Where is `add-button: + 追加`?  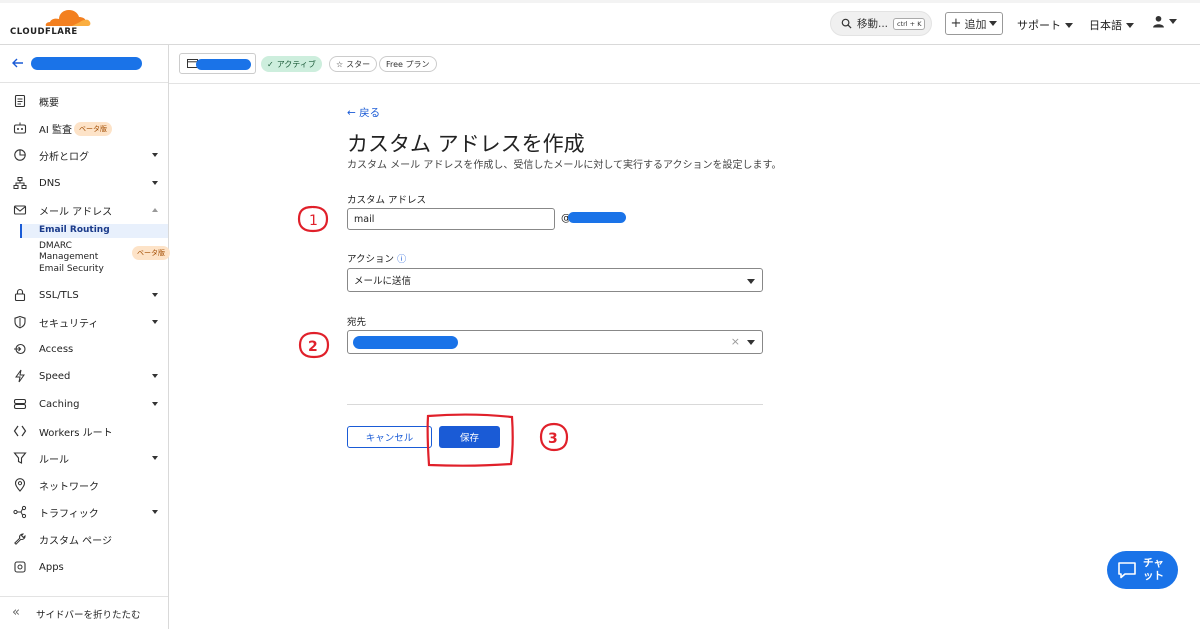 add-button: + 追加 is located at coordinates (974, 23).